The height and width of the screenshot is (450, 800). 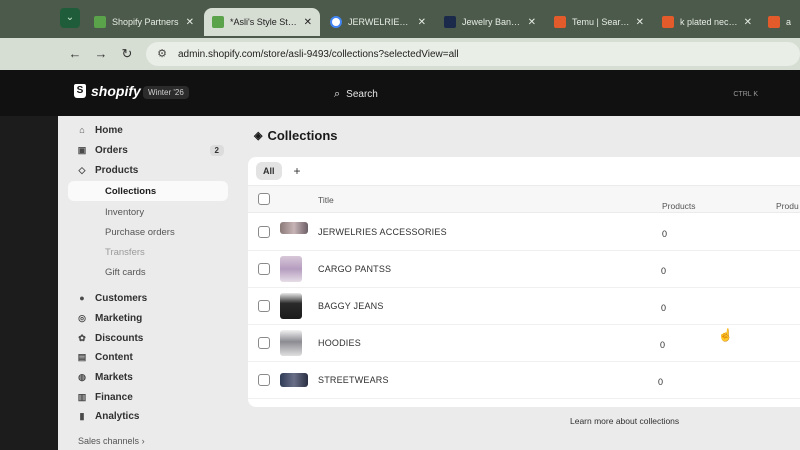 I want to click on shopify-icon, so click(x=218, y=22).